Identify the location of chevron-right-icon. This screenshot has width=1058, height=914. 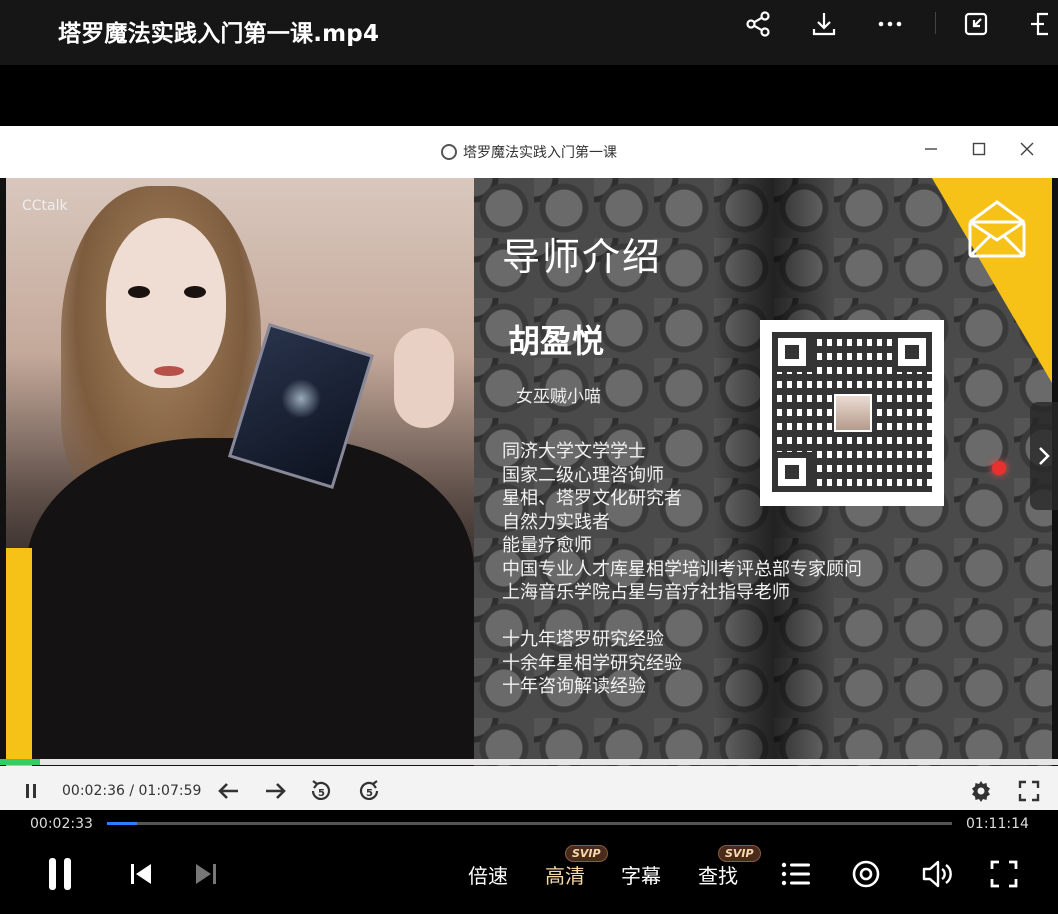
(1044, 456).